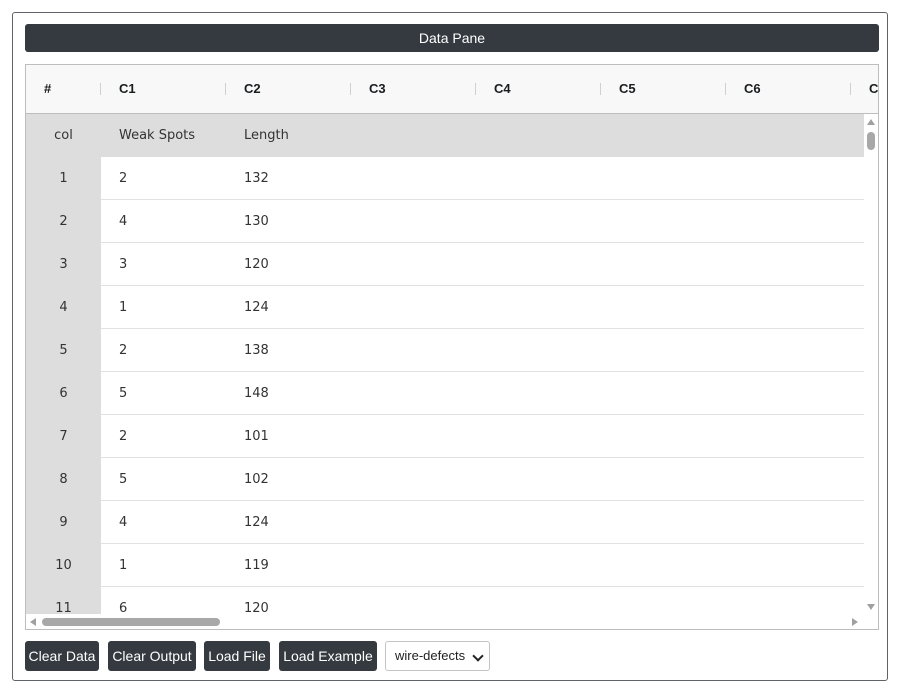 This screenshot has width=910, height=697. What do you see at coordinates (430, 655) in the screenshot?
I see `example-select-value: wire-defects` at bounding box center [430, 655].